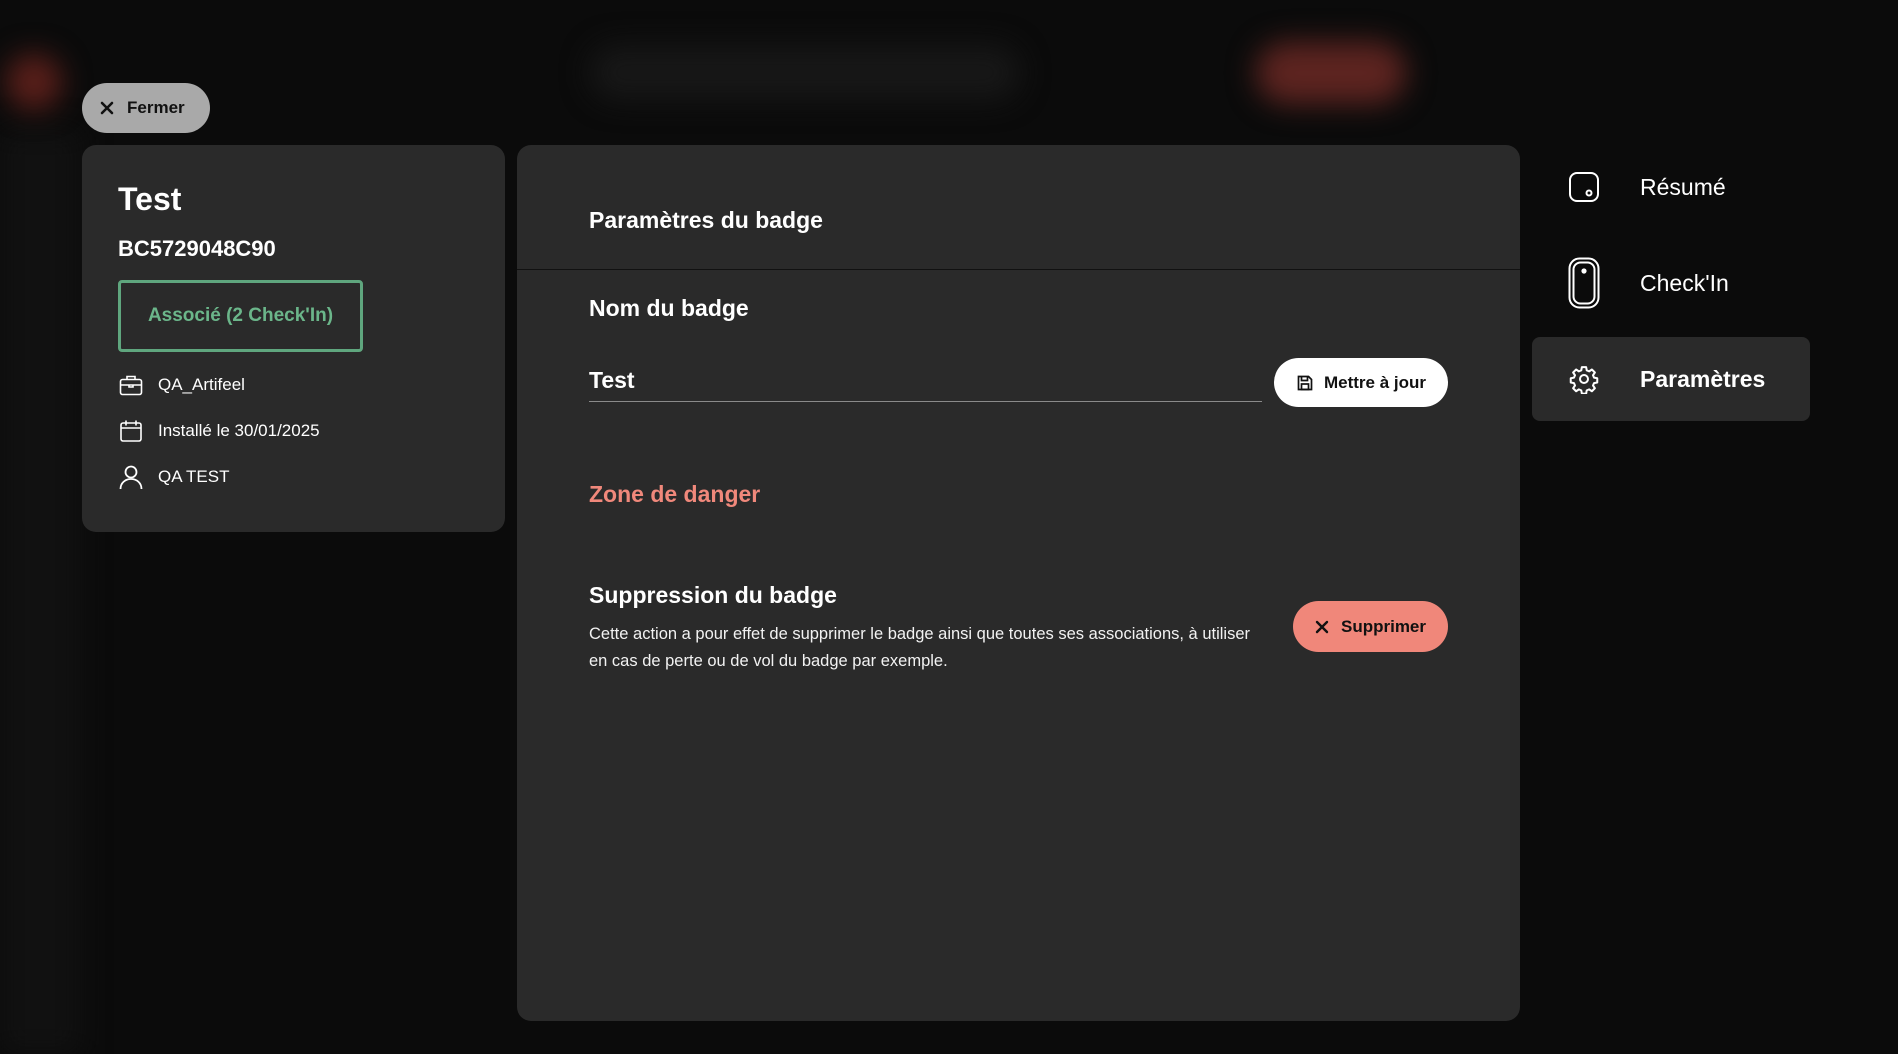 The image size is (1898, 1054). What do you see at coordinates (150, 199) in the screenshot?
I see `badge-title: Test` at bounding box center [150, 199].